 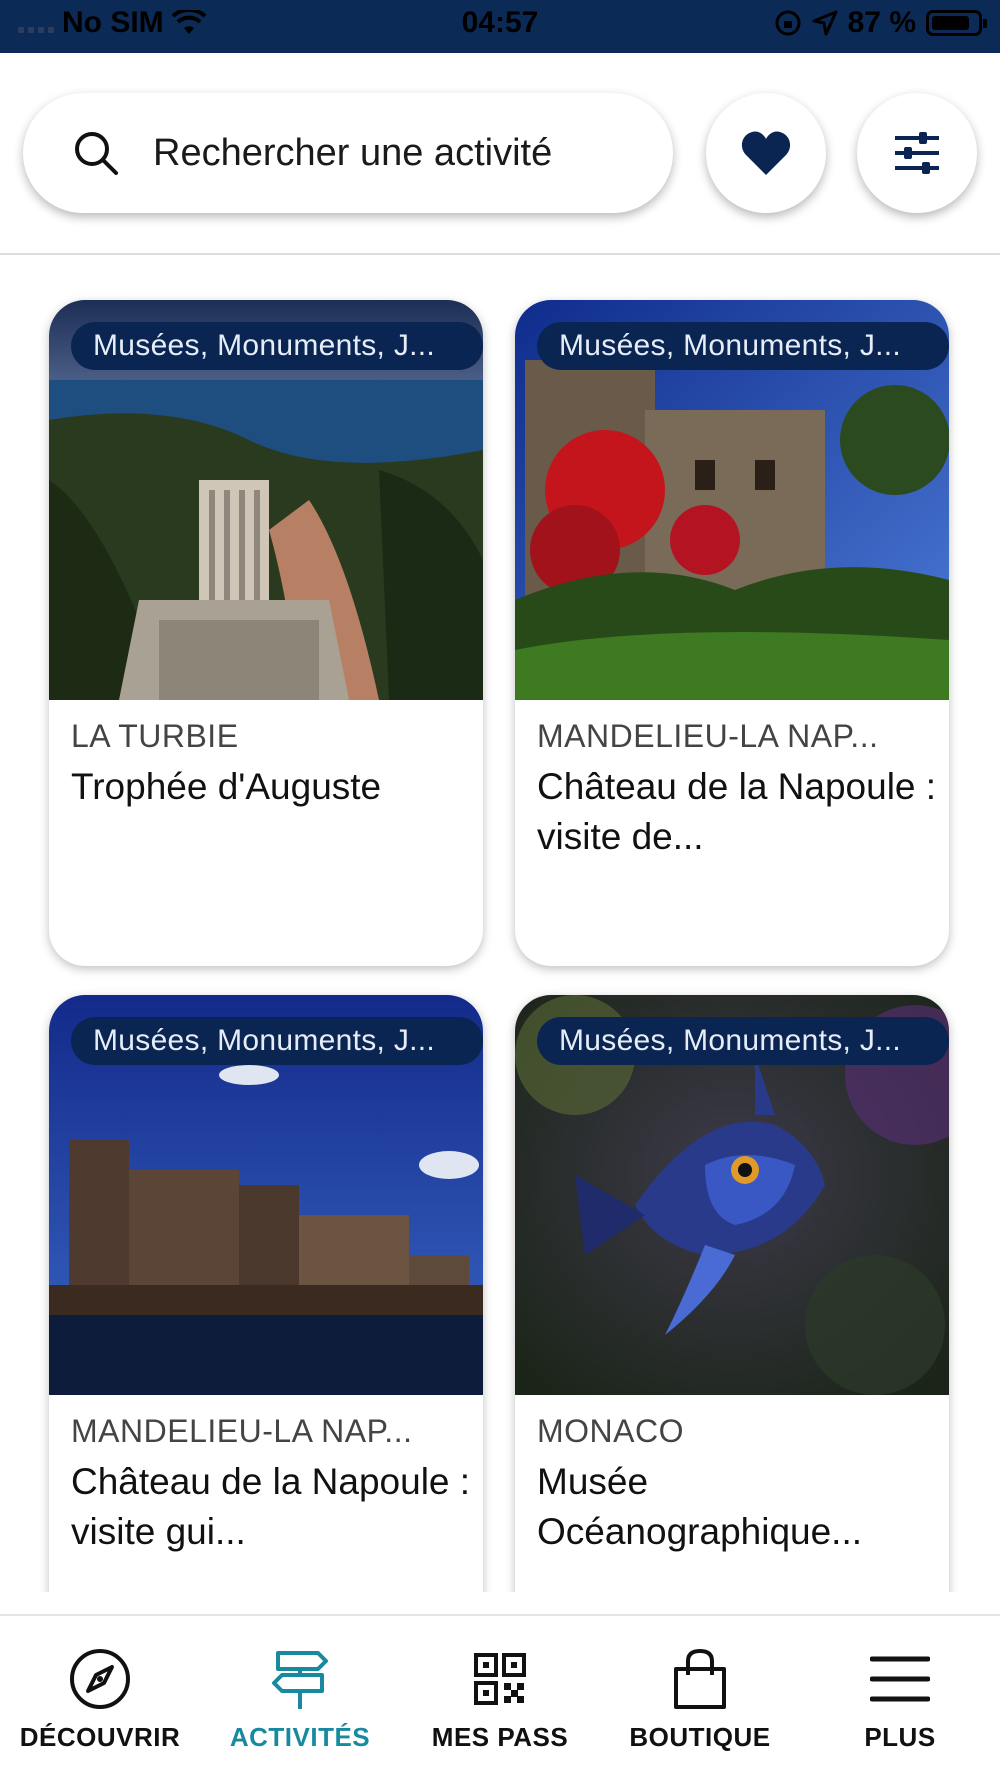 I want to click on search-header, so click(x=500, y=154).